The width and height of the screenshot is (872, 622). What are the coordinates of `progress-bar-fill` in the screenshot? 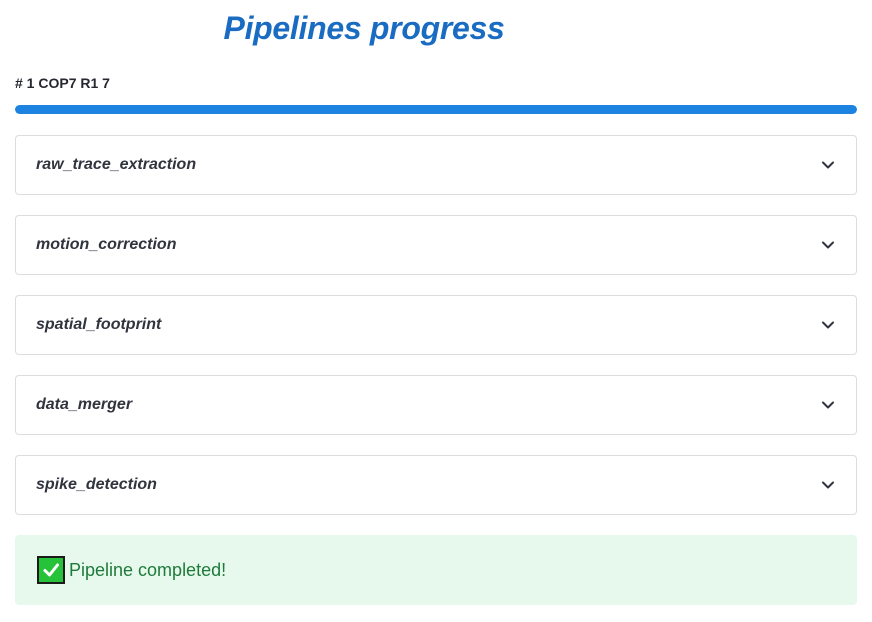 It's located at (436, 109).